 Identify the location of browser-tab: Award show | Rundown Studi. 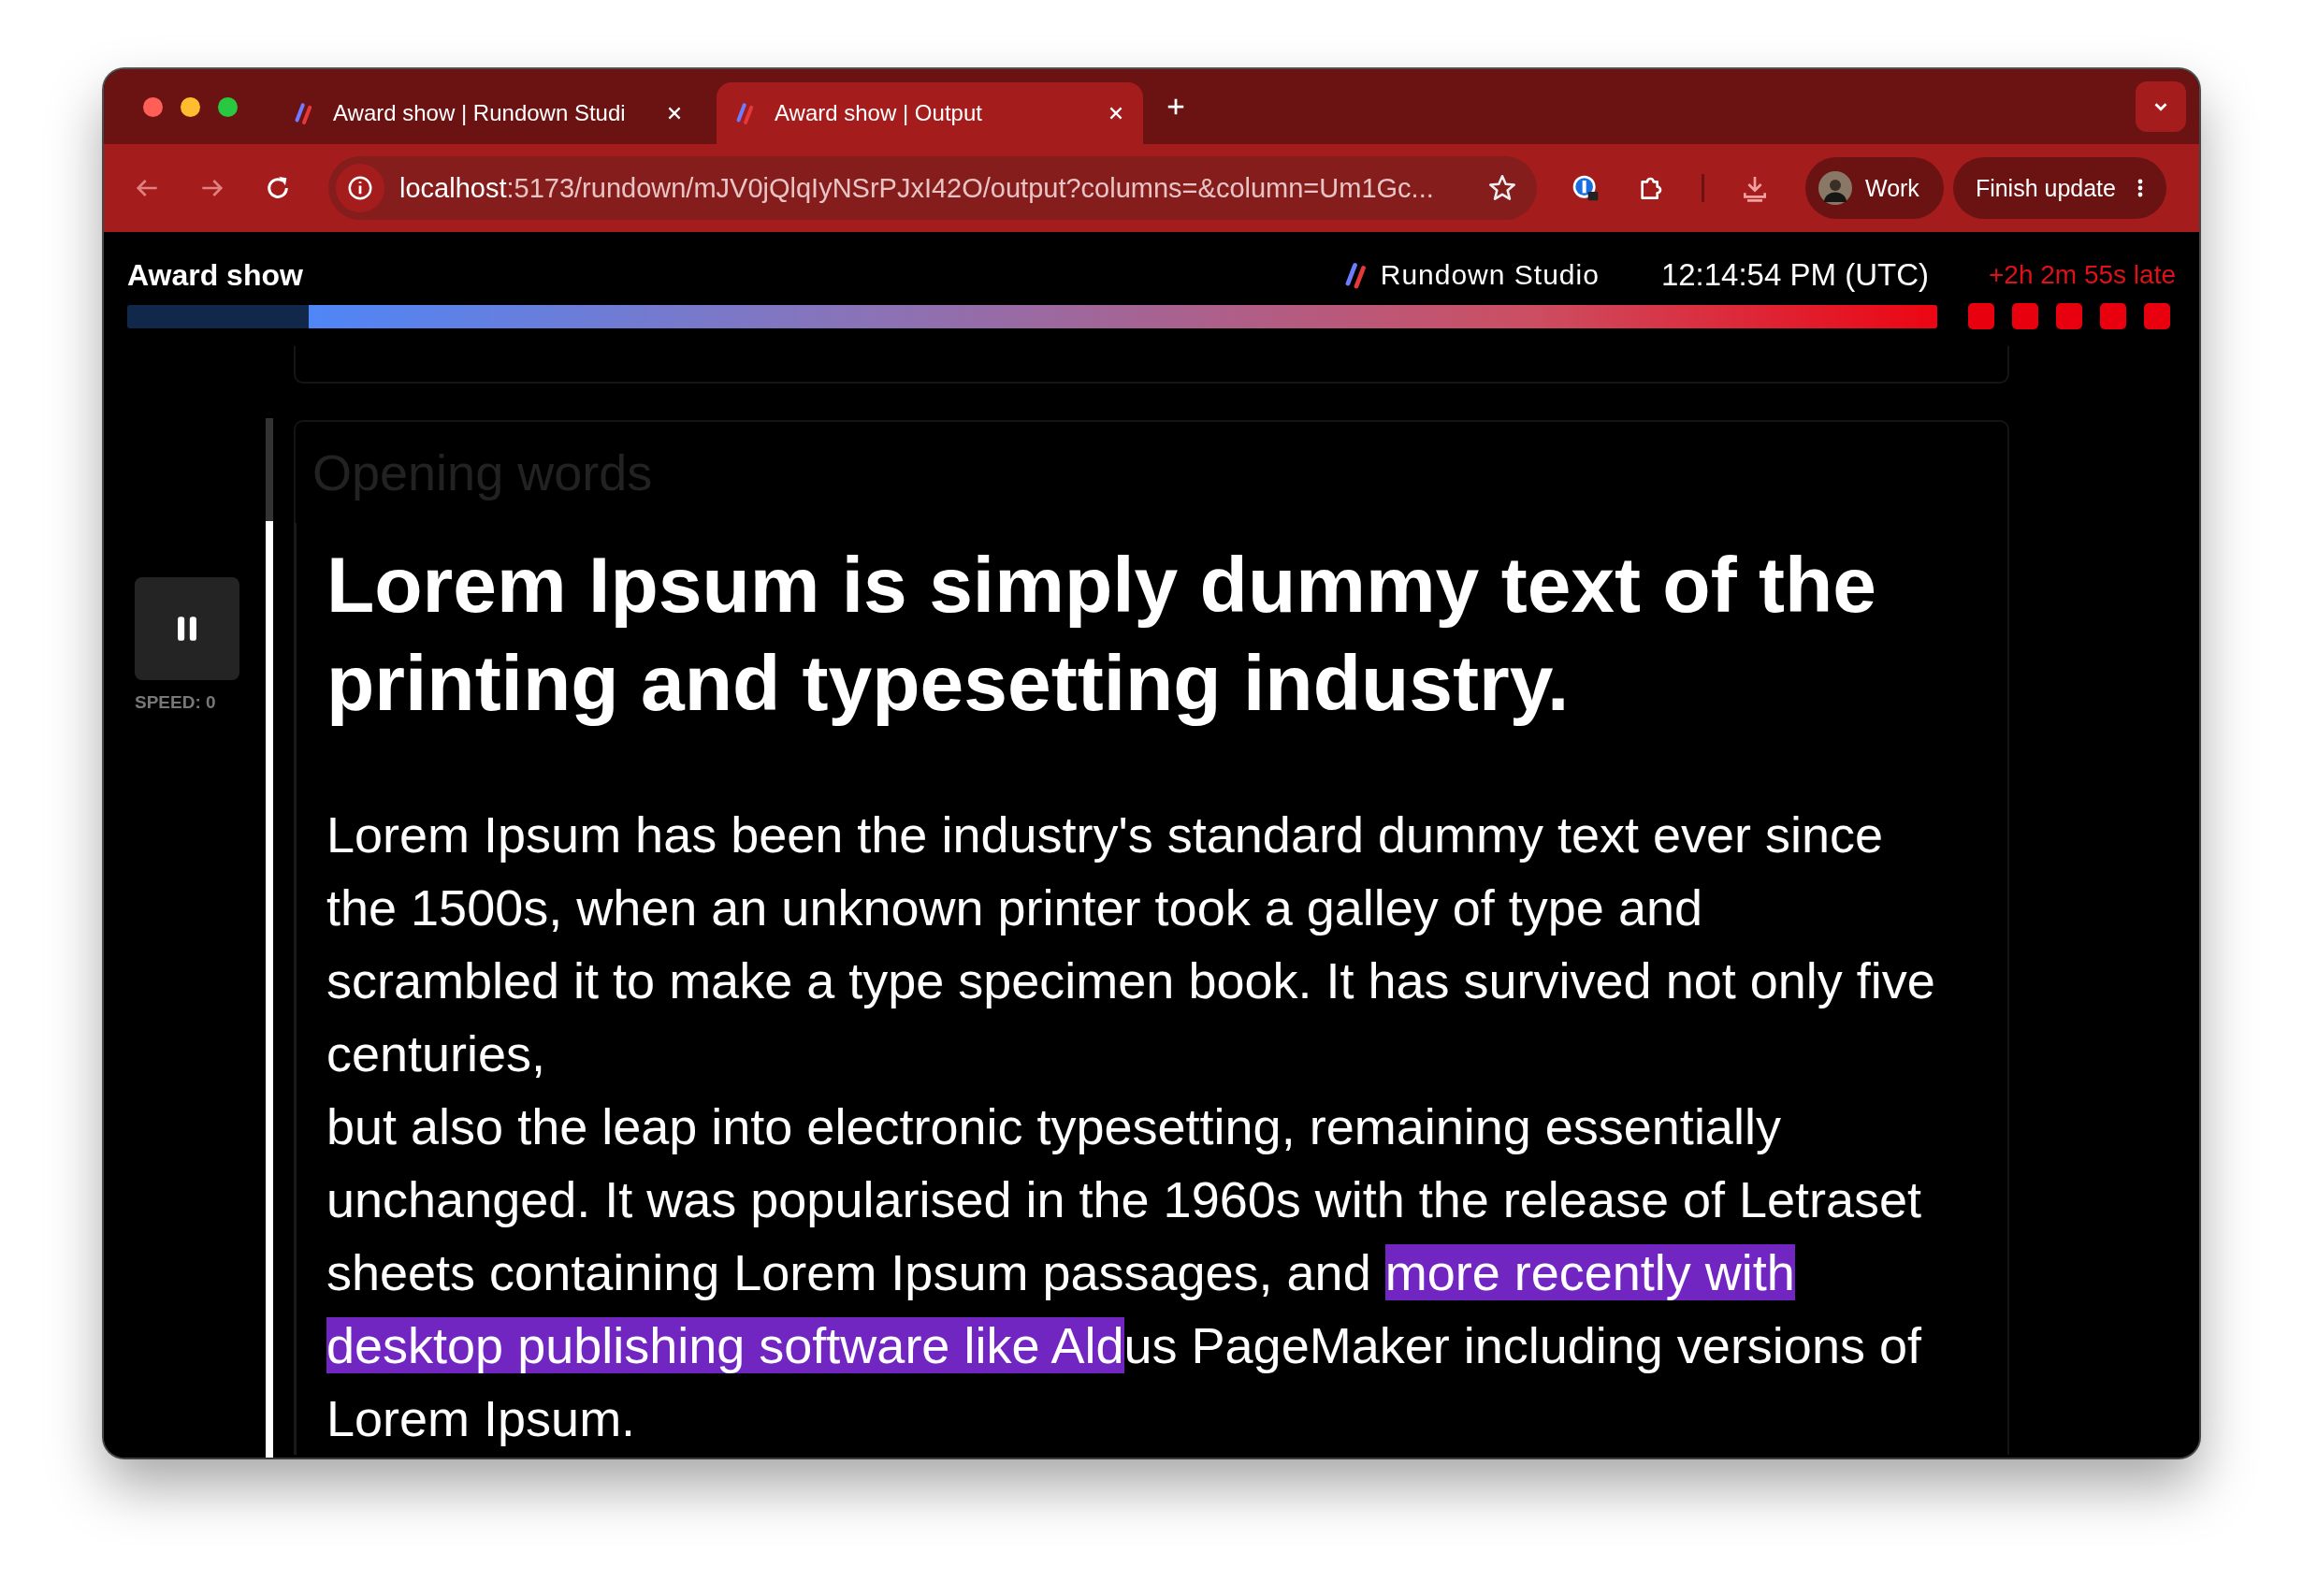
(489, 113).